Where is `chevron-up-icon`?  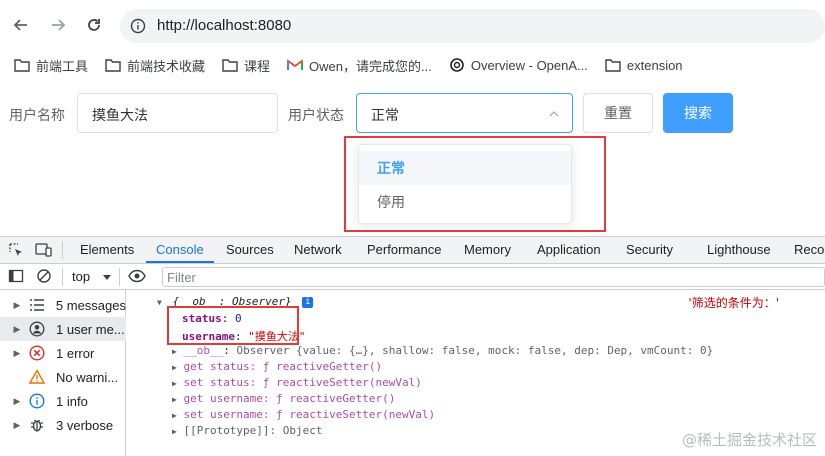
chevron-up-icon is located at coordinates (554, 114).